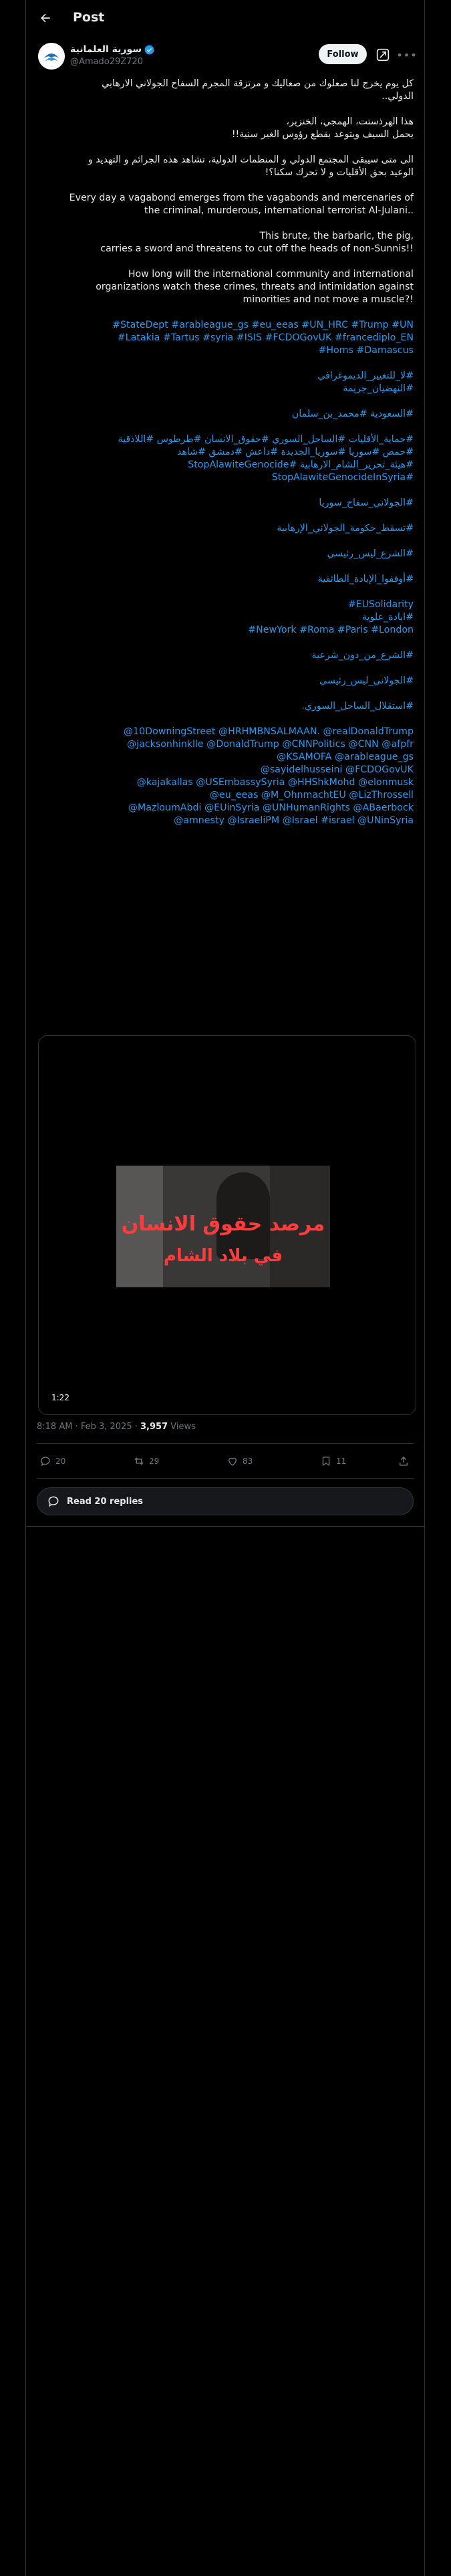  Describe the element at coordinates (88, 1427) in the screenshot. I see `post-timestamp: 8:18 AM · Feb 3, 2025 ·` at that location.